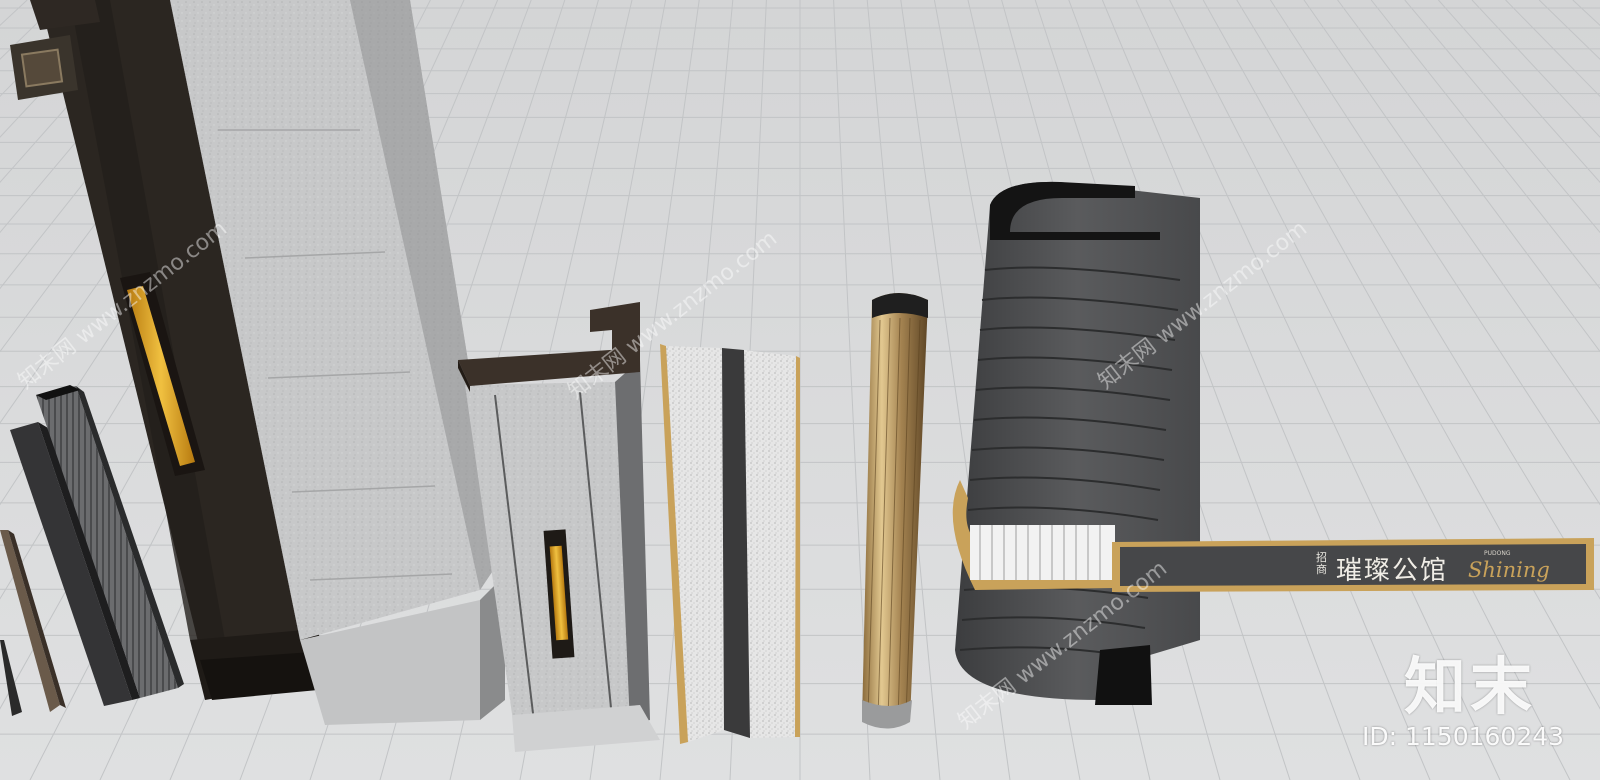 The height and width of the screenshot is (780, 1600). What do you see at coordinates (1077, 443) in the screenshot?
I see `tower-dark-curved` at bounding box center [1077, 443].